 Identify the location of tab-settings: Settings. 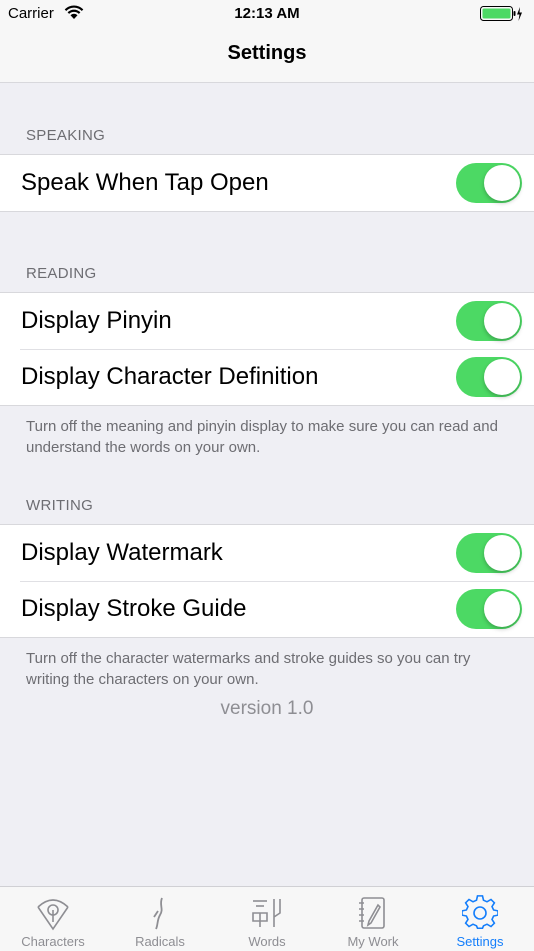
(480, 919).